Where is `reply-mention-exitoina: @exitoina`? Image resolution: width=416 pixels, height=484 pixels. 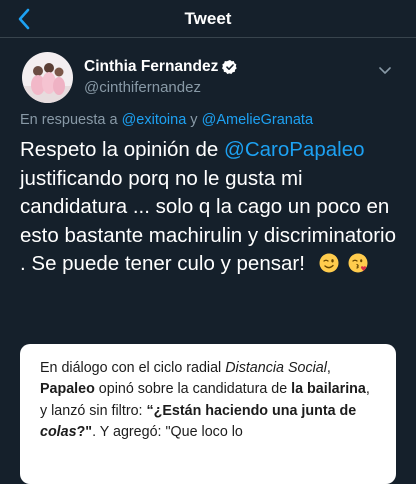
reply-mention-exitoina: @exitoina is located at coordinates (154, 120).